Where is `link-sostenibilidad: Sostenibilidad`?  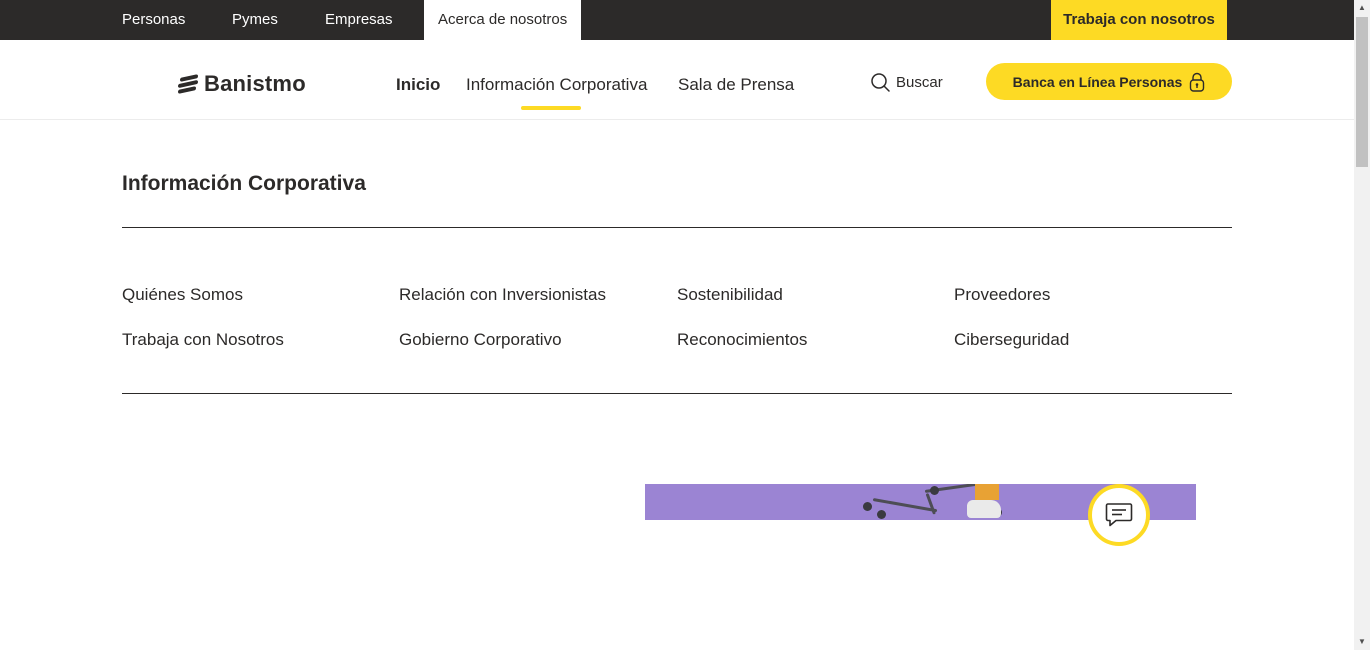
link-sostenibilidad: Sostenibilidad is located at coordinates (730, 295).